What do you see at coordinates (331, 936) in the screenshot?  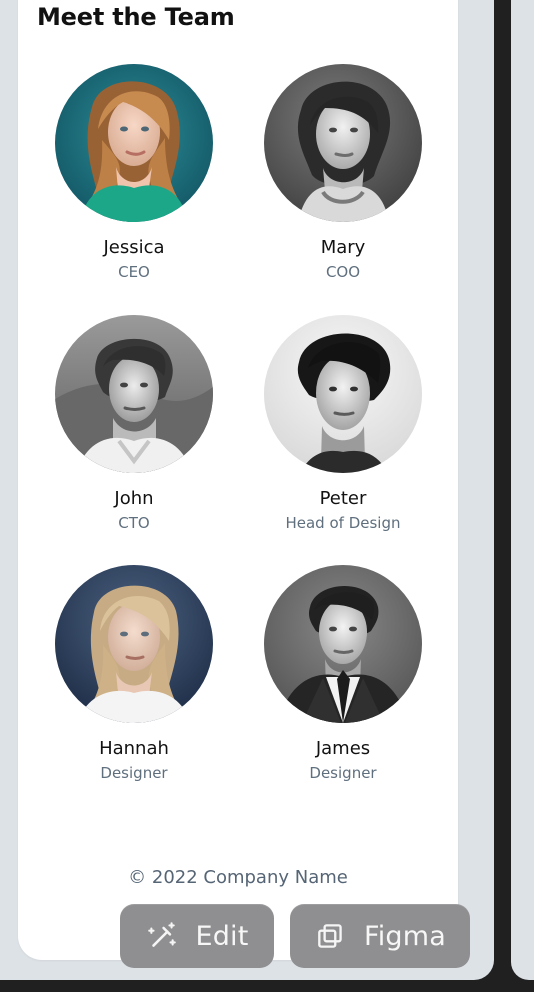 I see `copy-frame-icon` at bounding box center [331, 936].